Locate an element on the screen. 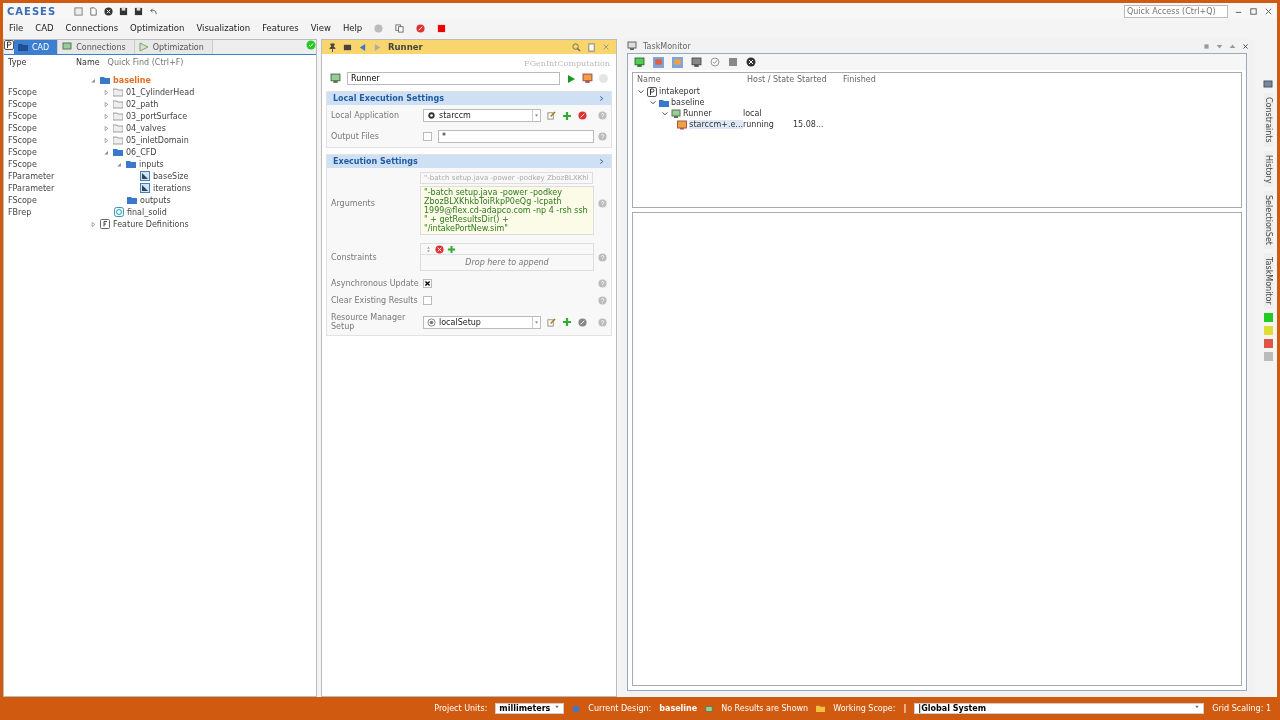 This screenshot has width=1280, height=720. restore-icon is located at coordinates (1206, 46).